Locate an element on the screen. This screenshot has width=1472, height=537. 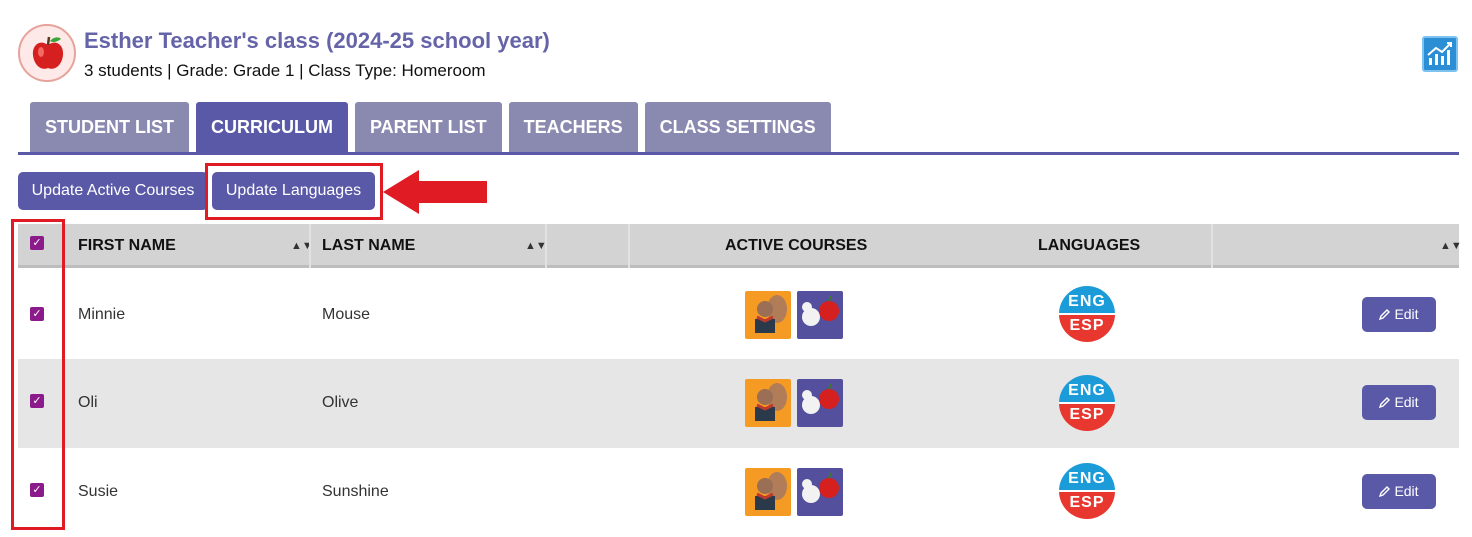
first-name-cell: Susie is located at coordinates (98, 491).